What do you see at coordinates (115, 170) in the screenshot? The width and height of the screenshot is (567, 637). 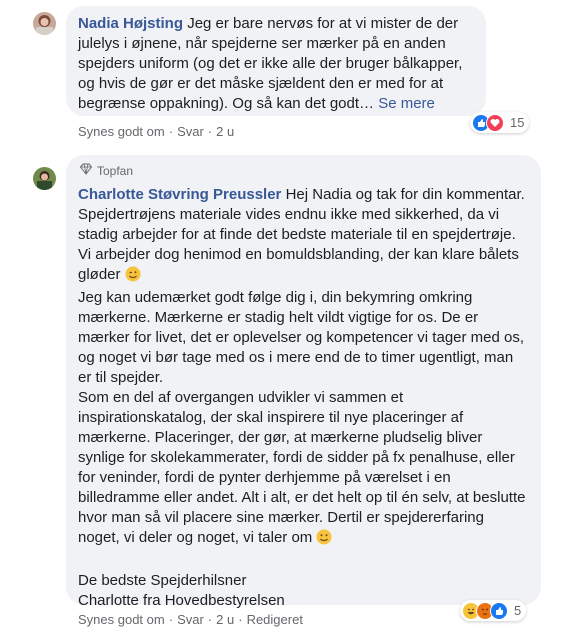 I see `topfan-label: Topfan` at bounding box center [115, 170].